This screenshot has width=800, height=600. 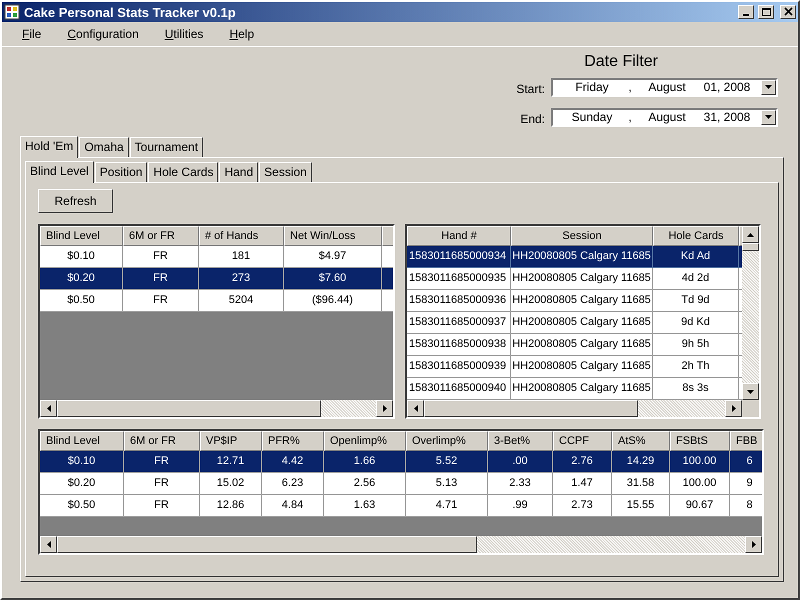 I want to click on table-cell: 1583011685000934, so click(x=459, y=257).